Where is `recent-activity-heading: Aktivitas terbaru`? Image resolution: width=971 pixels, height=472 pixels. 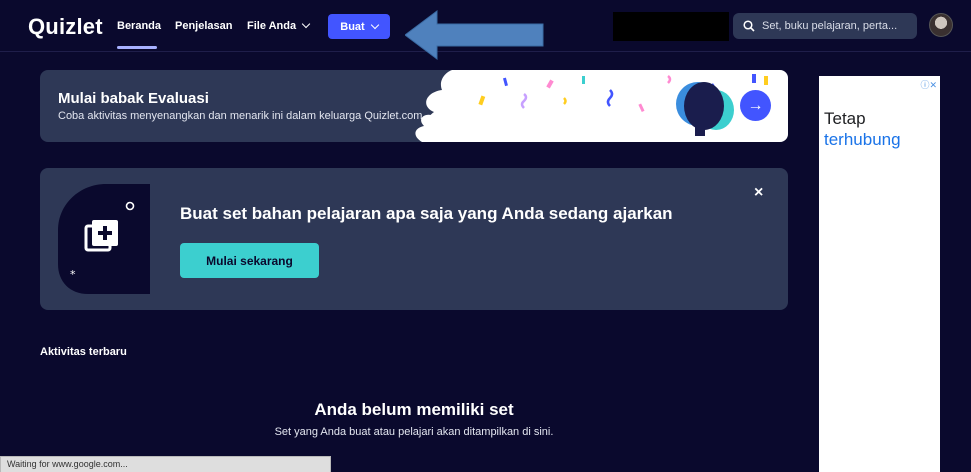
recent-activity-heading: Aktivitas terbaru is located at coordinates (83, 352).